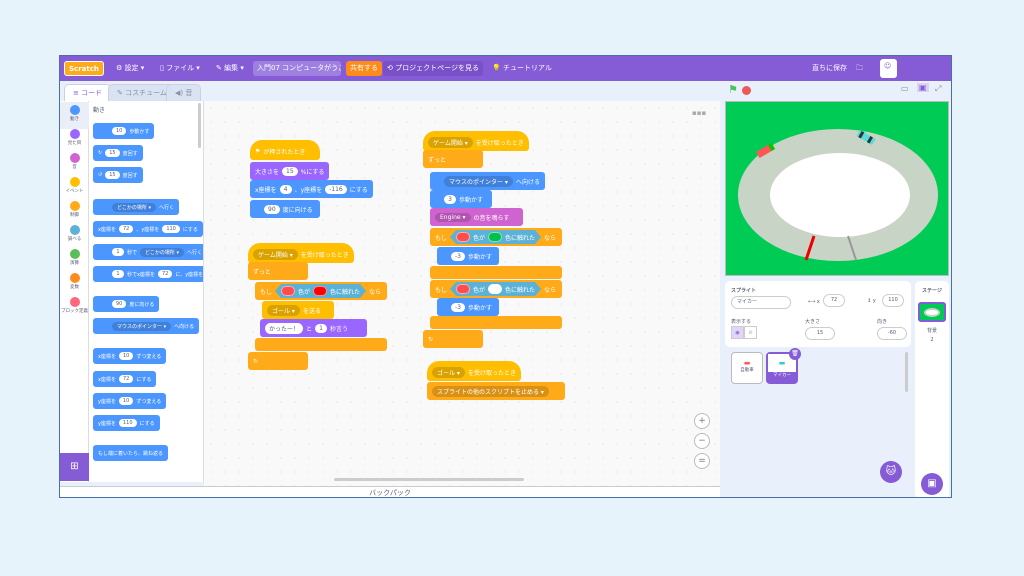 This screenshot has height=576, width=1024. What do you see at coordinates (433, 68) in the screenshot?
I see `project-page-button: ⟲ プロジェクトページを見る` at bounding box center [433, 68].